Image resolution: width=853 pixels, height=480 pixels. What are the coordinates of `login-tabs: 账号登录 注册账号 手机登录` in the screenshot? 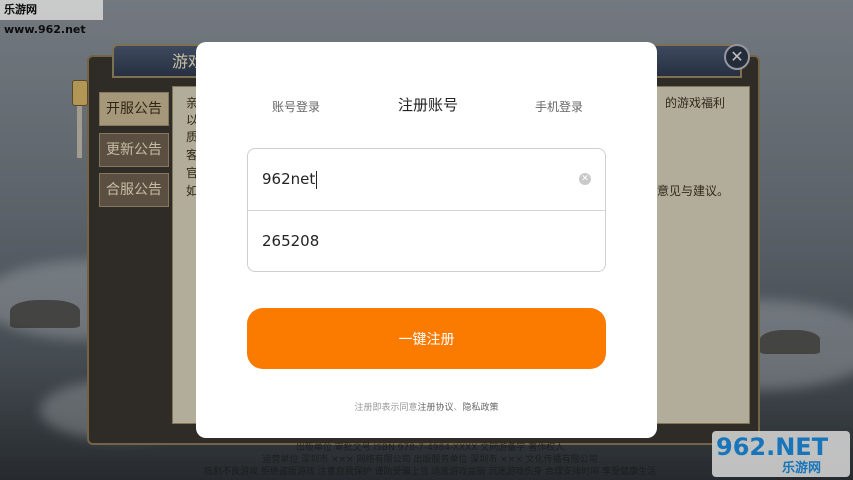 It's located at (426, 104).